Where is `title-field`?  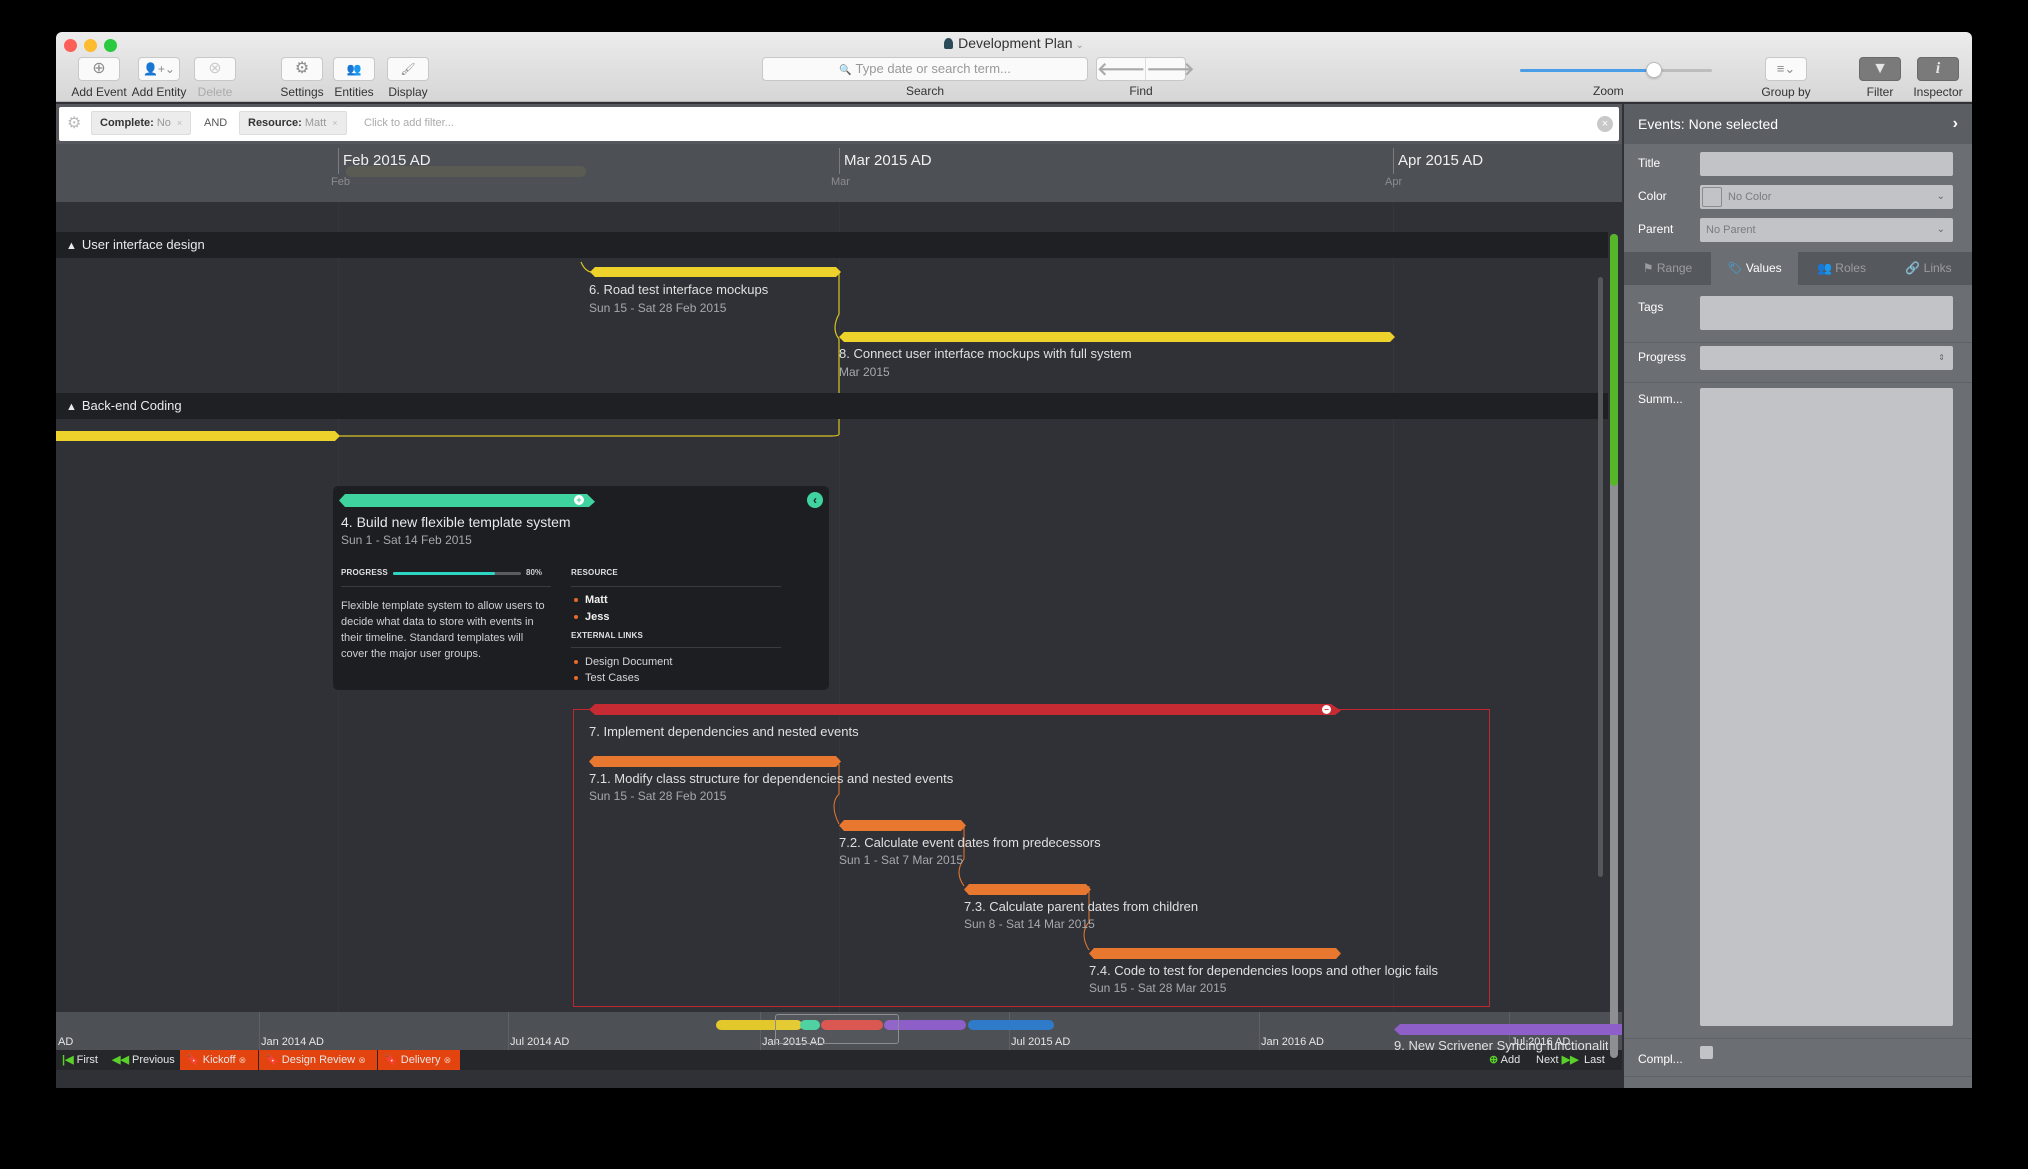 title-field is located at coordinates (1826, 164).